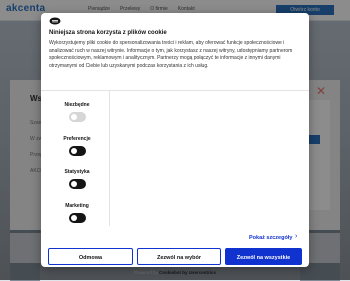 This screenshot has height=281, width=350. I want to click on category-necessary: Niezbędne, so click(77, 112).